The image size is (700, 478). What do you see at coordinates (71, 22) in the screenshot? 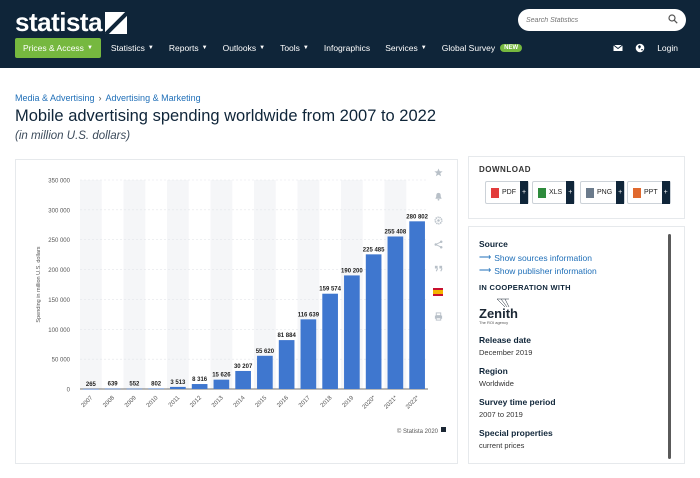
I see `statista-logo: statista` at bounding box center [71, 22].